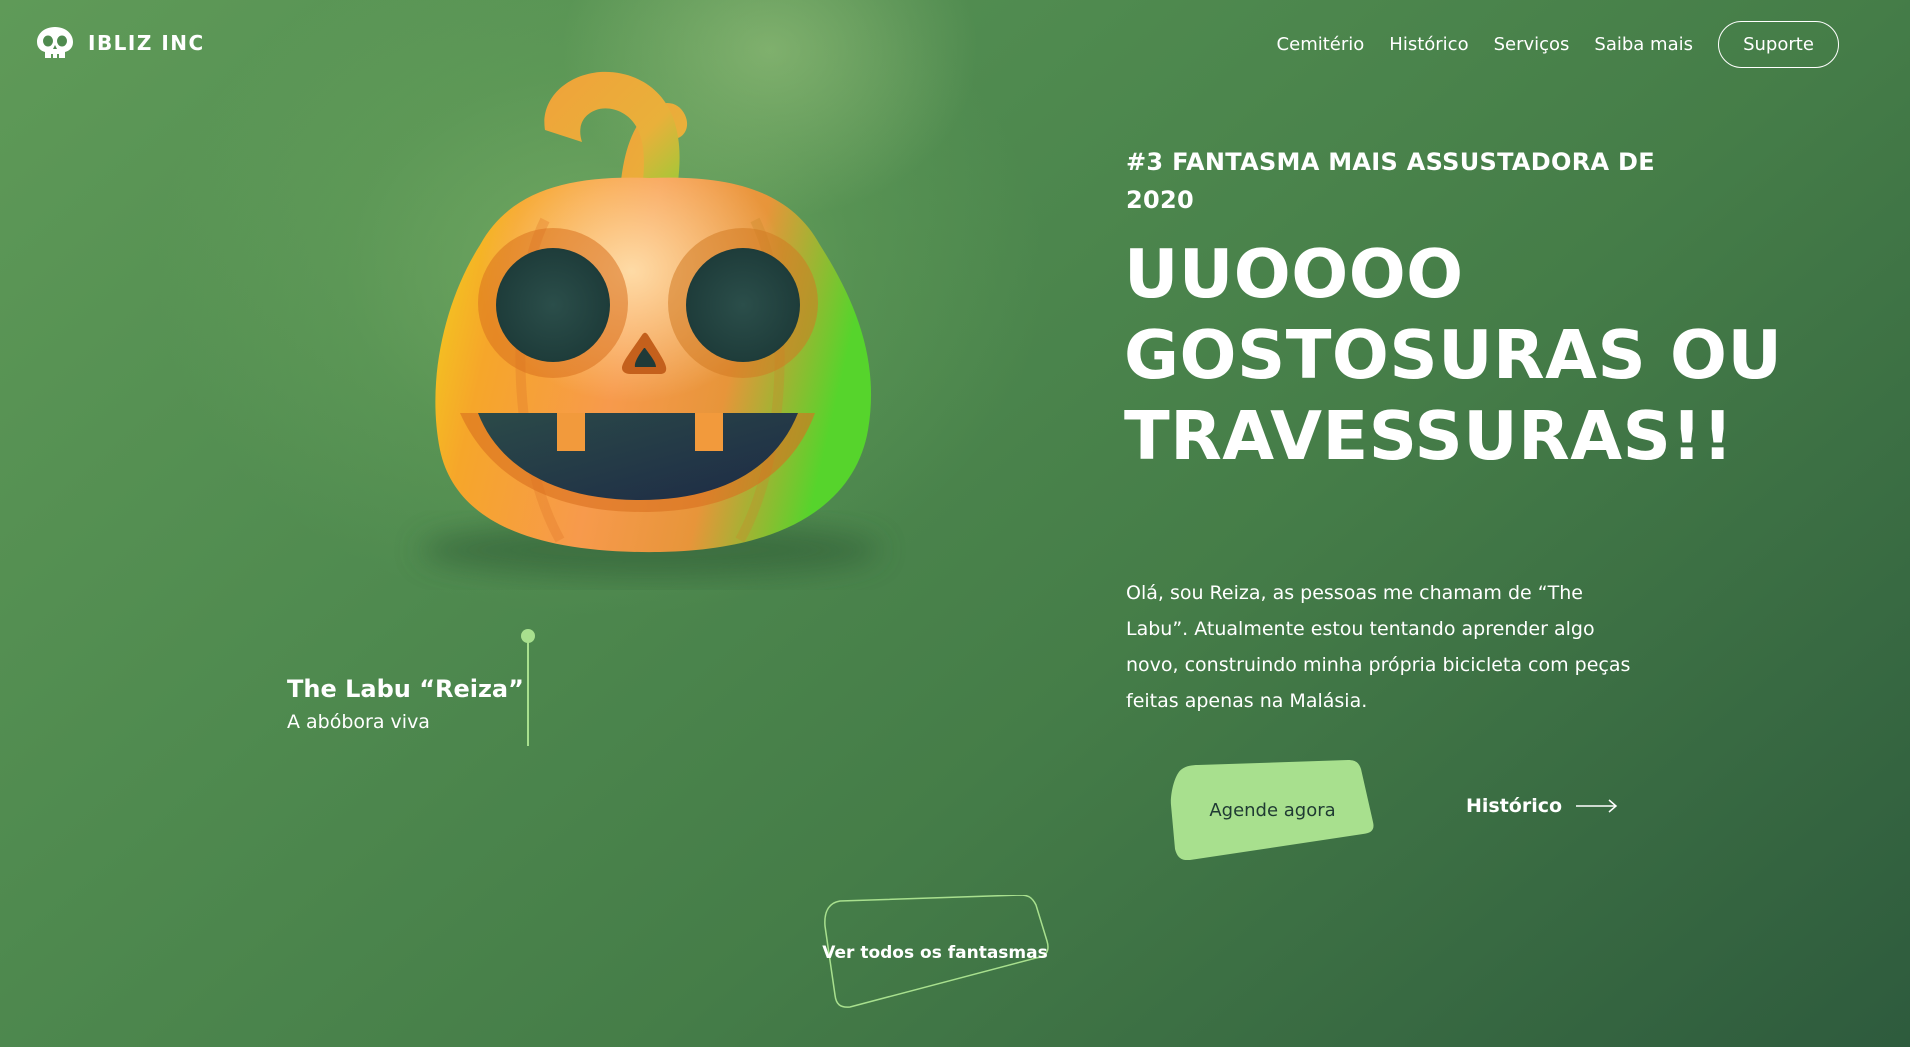 This screenshot has width=1910, height=1047. I want to click on history-link: Histórico, so click(1542, 806).